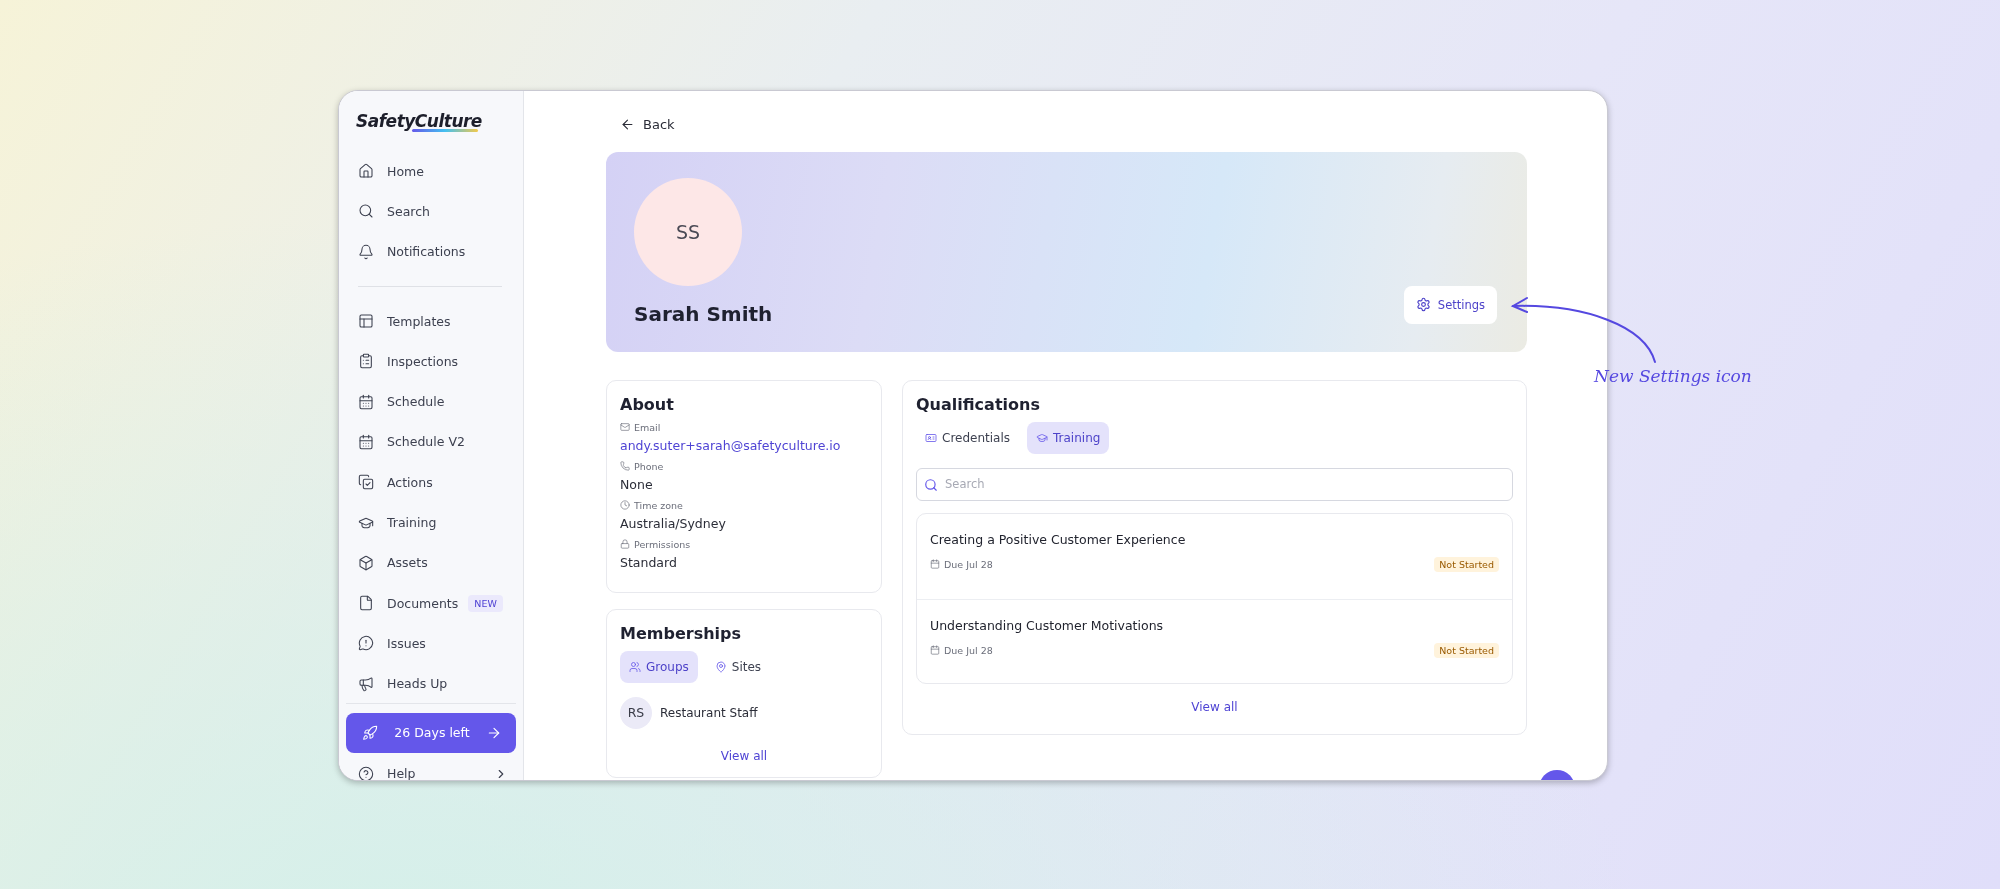 Image resolution: width=2000 pixels, height=889 pixels. I want to click on mail-icon, so click(625, 427).